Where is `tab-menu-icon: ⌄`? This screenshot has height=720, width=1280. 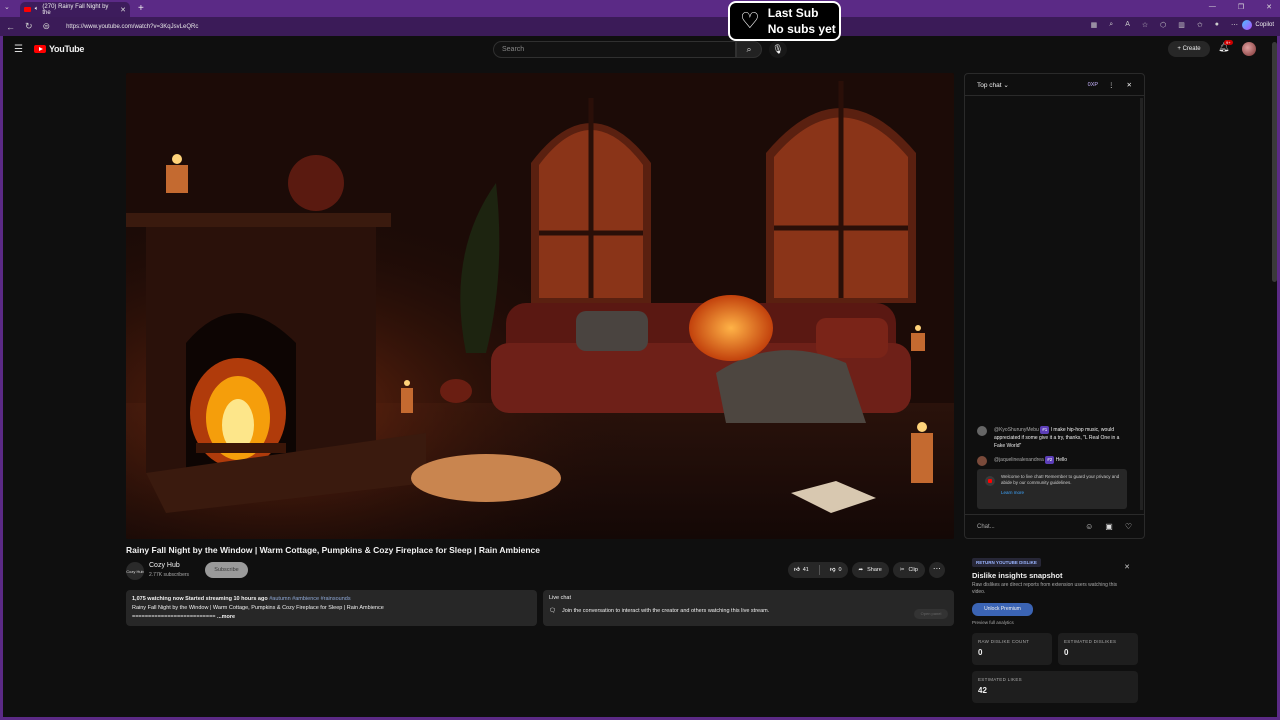
tab-menu-icon: ⌄ is located at coordinates (7, 7).